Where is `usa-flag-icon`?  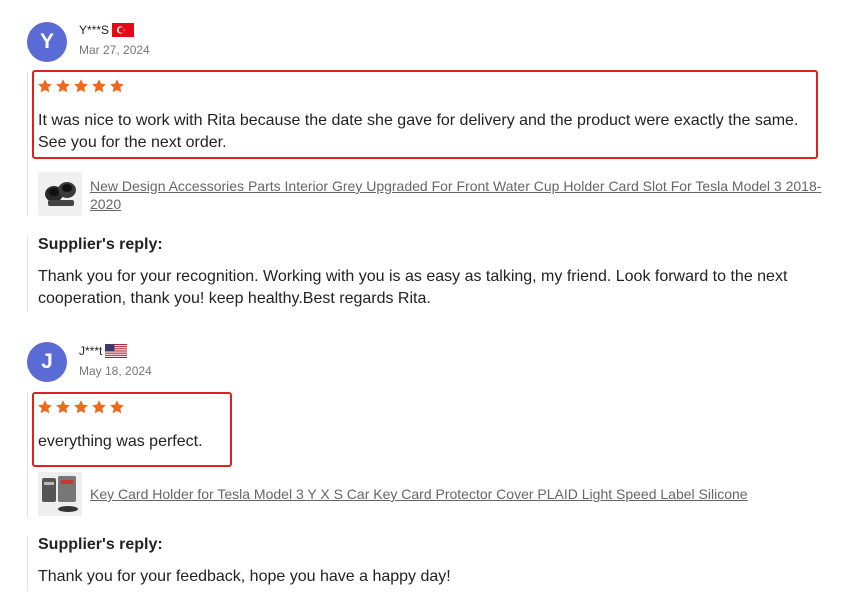 usa-flag-icon is located at coordinates (116, 351).